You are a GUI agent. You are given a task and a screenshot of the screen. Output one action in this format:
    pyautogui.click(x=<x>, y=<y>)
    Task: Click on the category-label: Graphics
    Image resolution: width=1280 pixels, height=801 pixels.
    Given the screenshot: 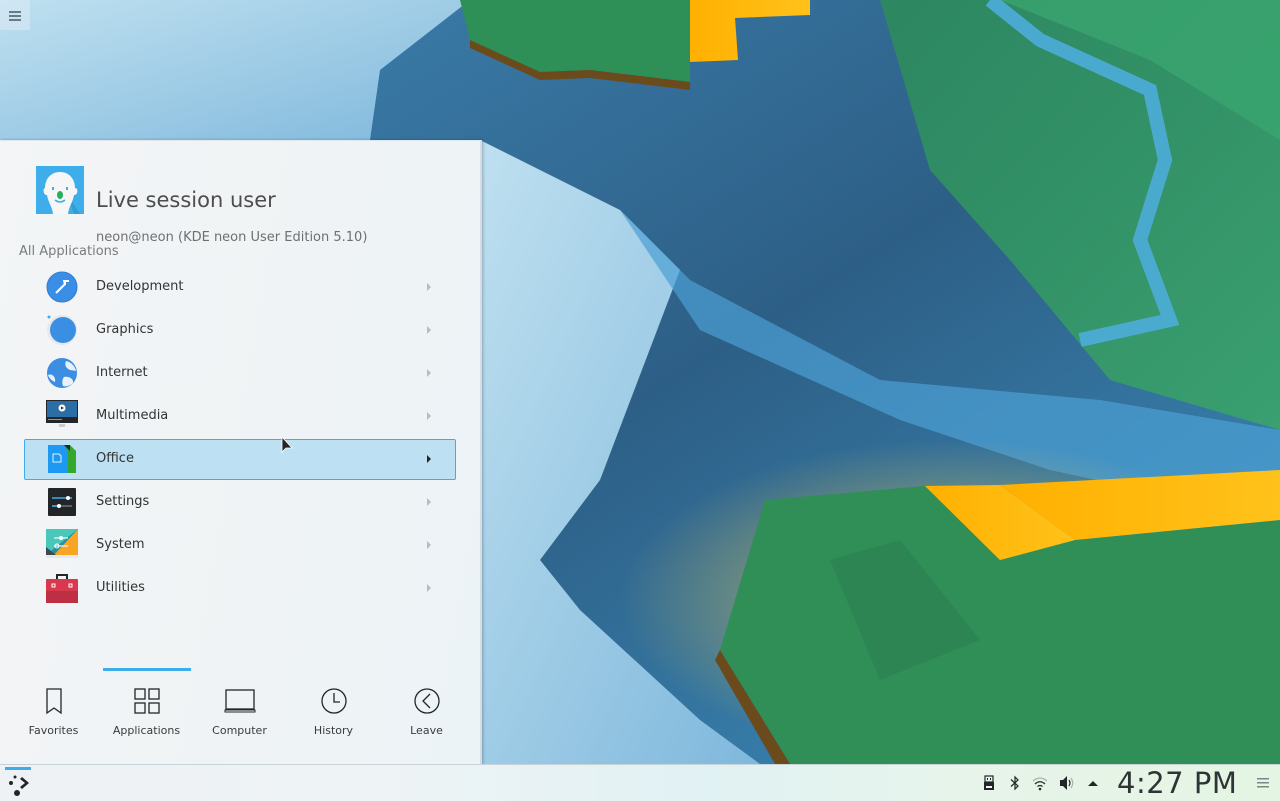 What is the action you would take?
    pyautogui.click(x=125, y=329)
    